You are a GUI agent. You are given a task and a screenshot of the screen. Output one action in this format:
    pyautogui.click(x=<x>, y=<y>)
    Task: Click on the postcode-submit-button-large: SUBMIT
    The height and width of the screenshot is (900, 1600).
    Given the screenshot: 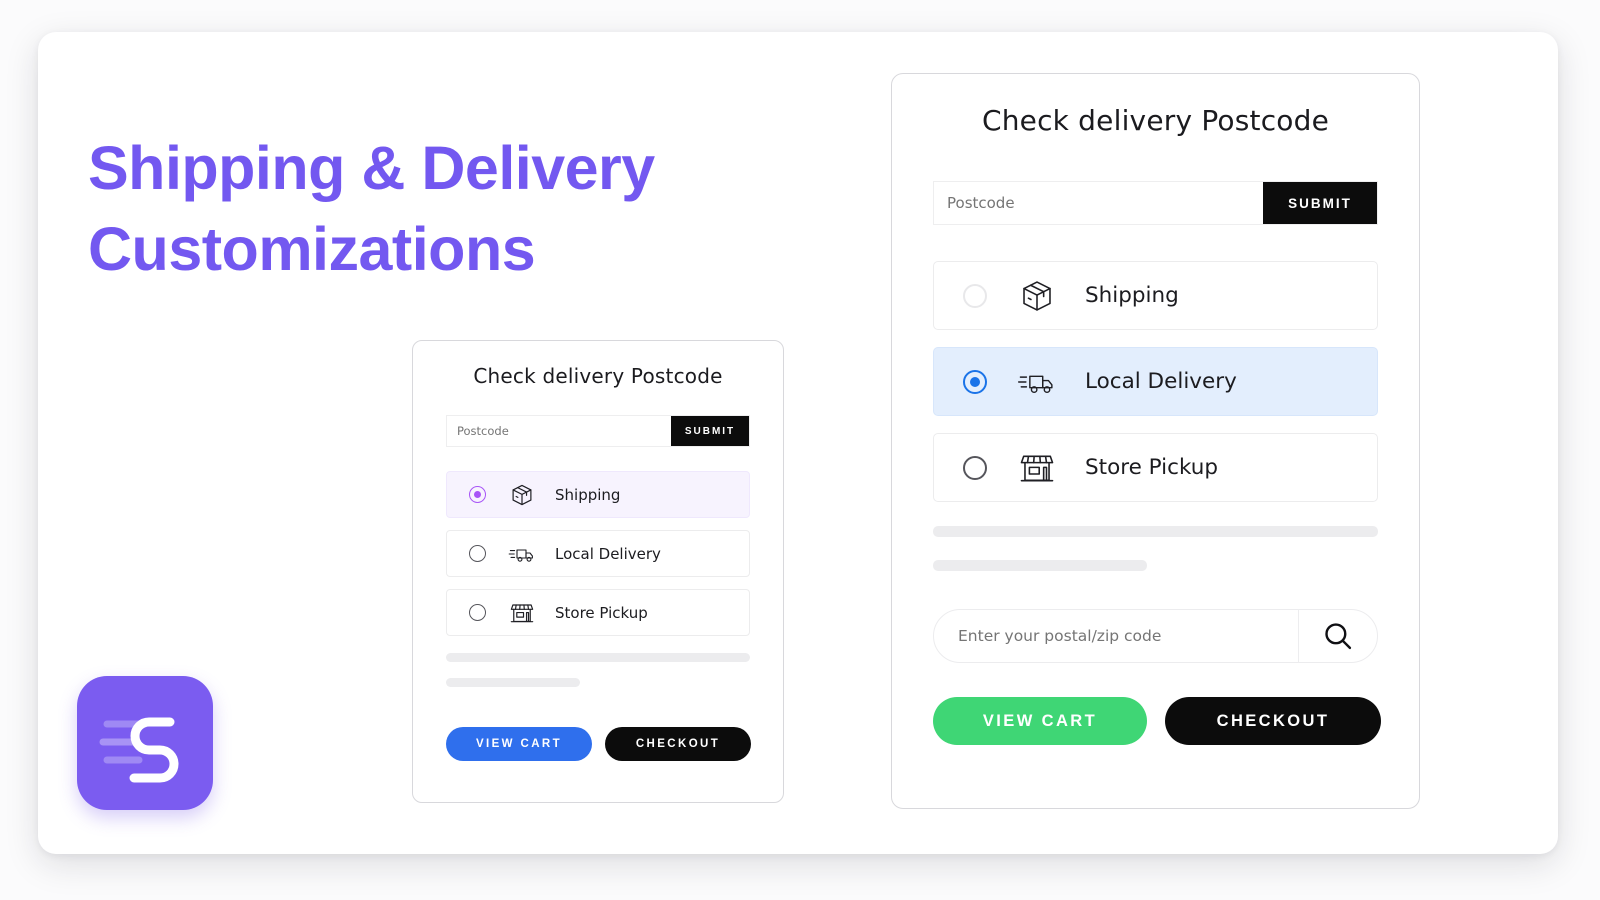 What is the action you would take?
    pyautogui.click(x=1320, y=203)
    